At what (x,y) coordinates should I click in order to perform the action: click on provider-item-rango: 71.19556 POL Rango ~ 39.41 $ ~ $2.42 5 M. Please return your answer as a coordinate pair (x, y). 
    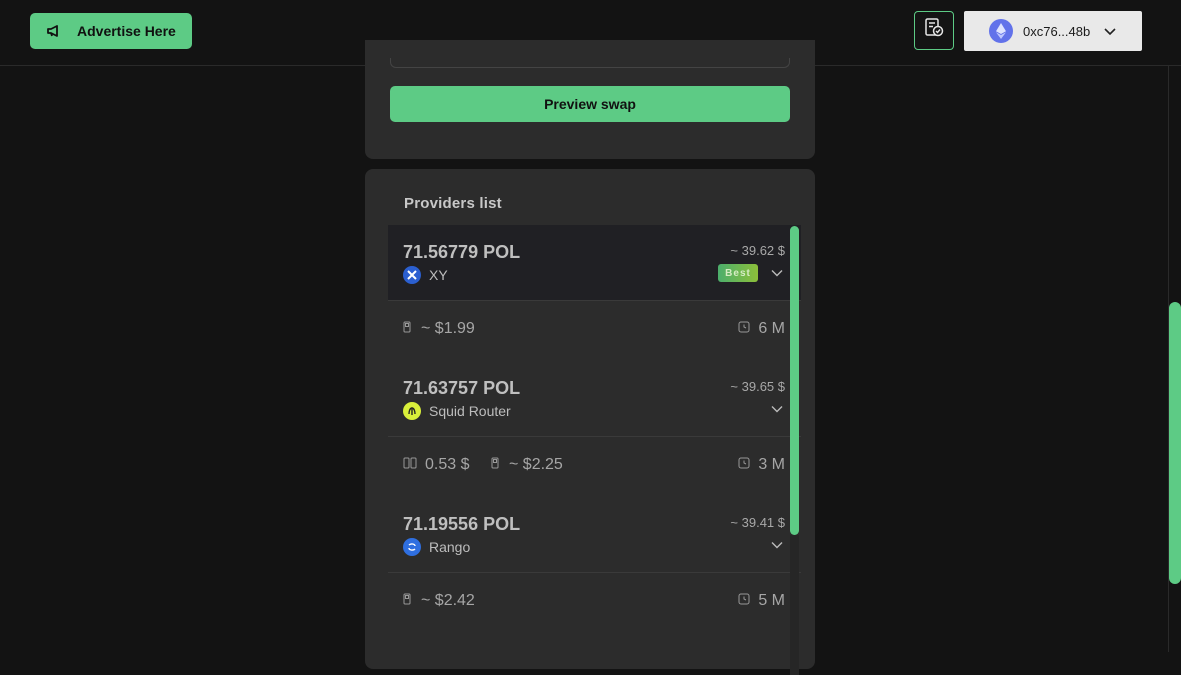
    Looking at the image, I should click on (594, 565).